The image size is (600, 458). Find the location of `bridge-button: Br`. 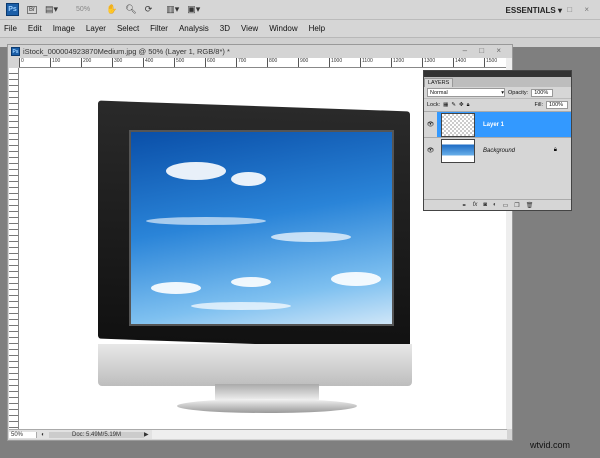

bridge-button: Br is located at coordinates (32, 9).